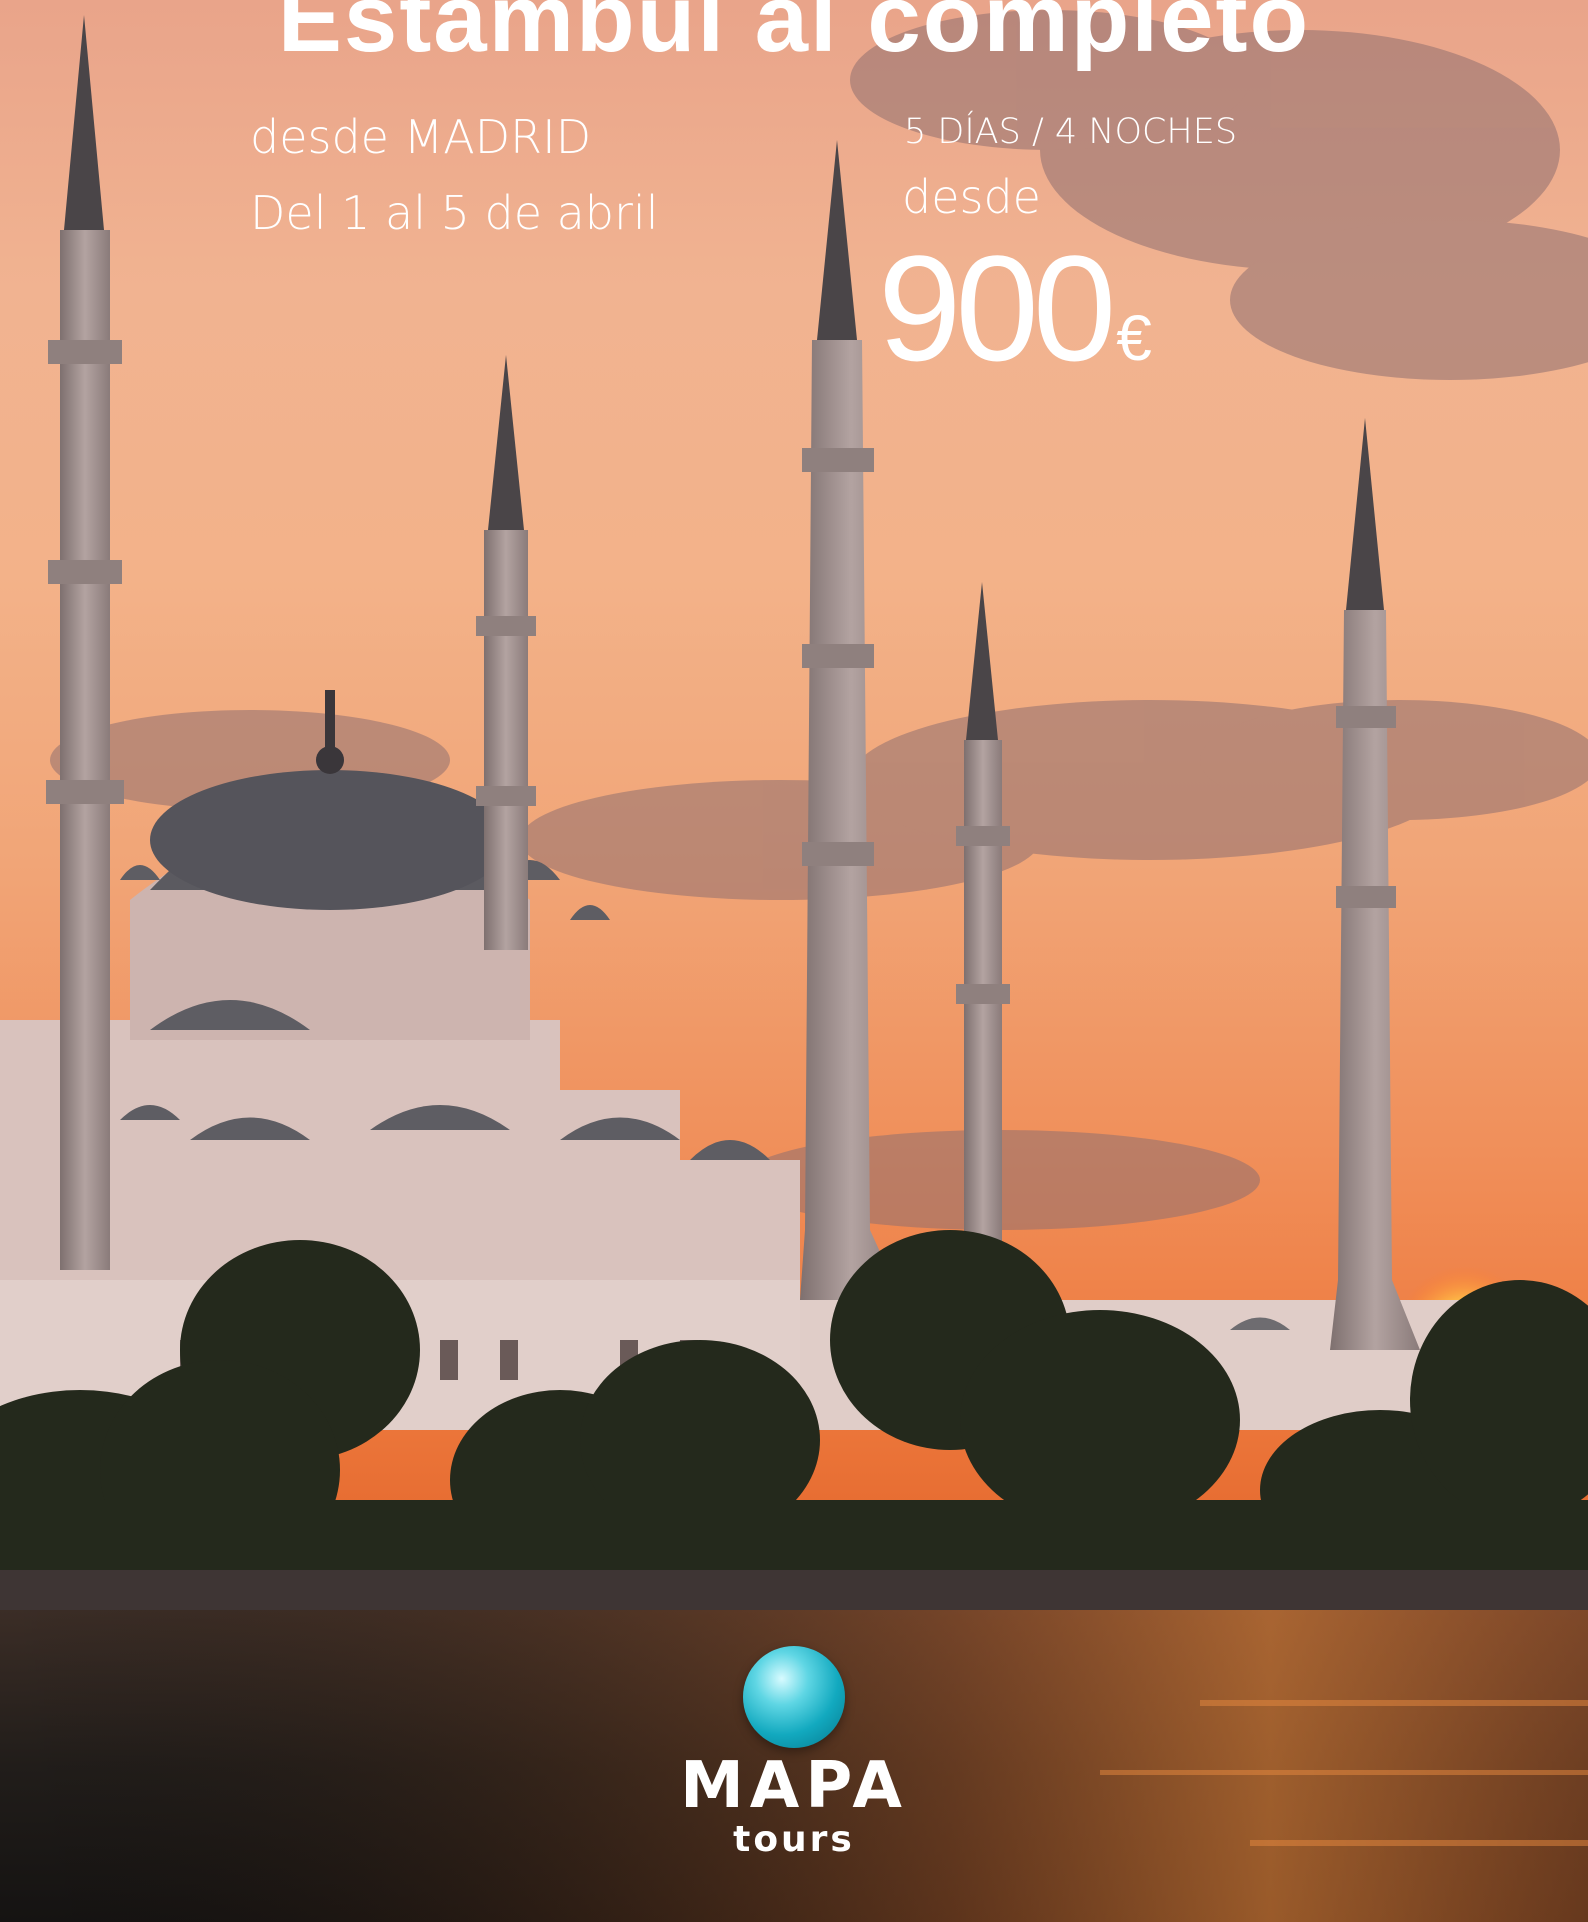 Image resolution: width=1588 pixels, height=1922 pixels. I want to click on trip-duration: 5 DÍAS / 4 NOCHES, so click(1071, 132).